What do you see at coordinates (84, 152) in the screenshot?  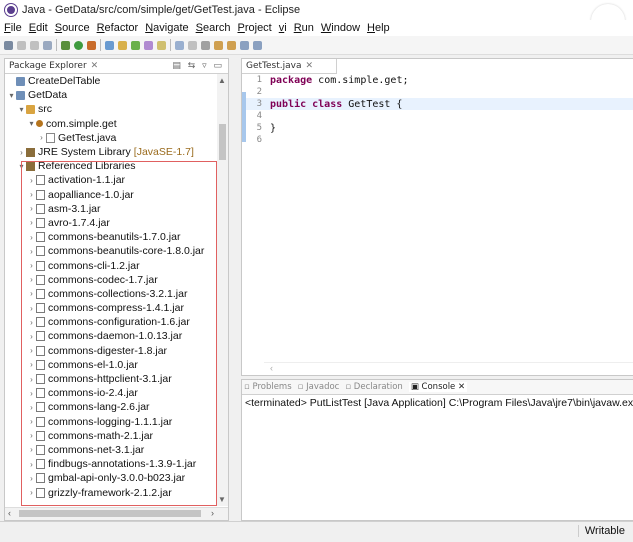 I see `tree-item-label: JRE System Library` at bounding box center [84, 152].